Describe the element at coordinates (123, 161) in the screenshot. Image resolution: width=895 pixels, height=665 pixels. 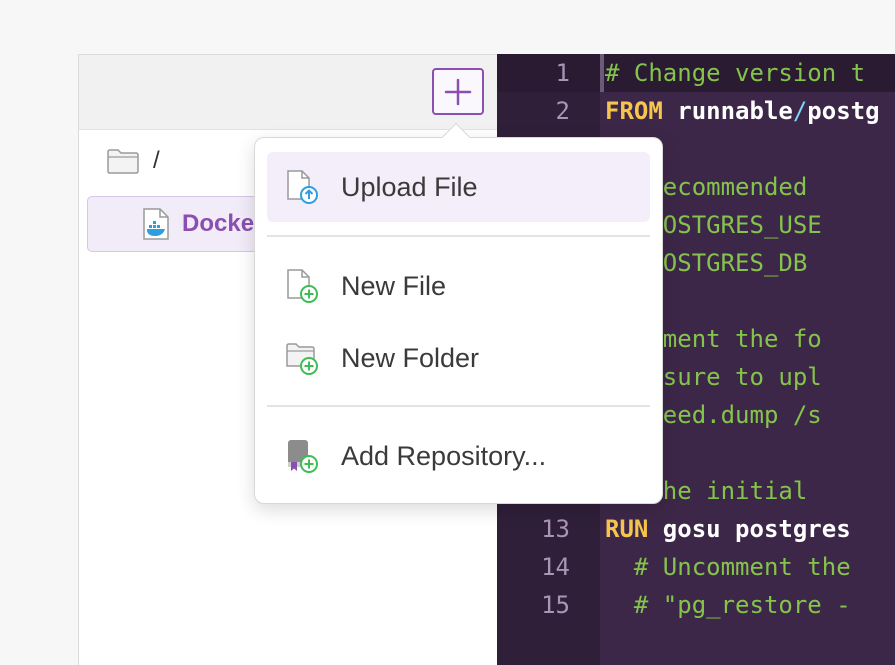
I see `folder-icon` at that location.